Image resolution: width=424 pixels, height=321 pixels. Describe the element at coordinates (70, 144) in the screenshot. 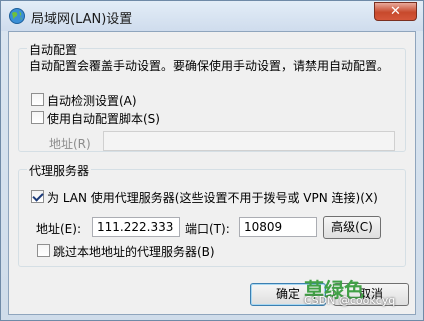

I see `script-address-label: 地址(R)` at that location.